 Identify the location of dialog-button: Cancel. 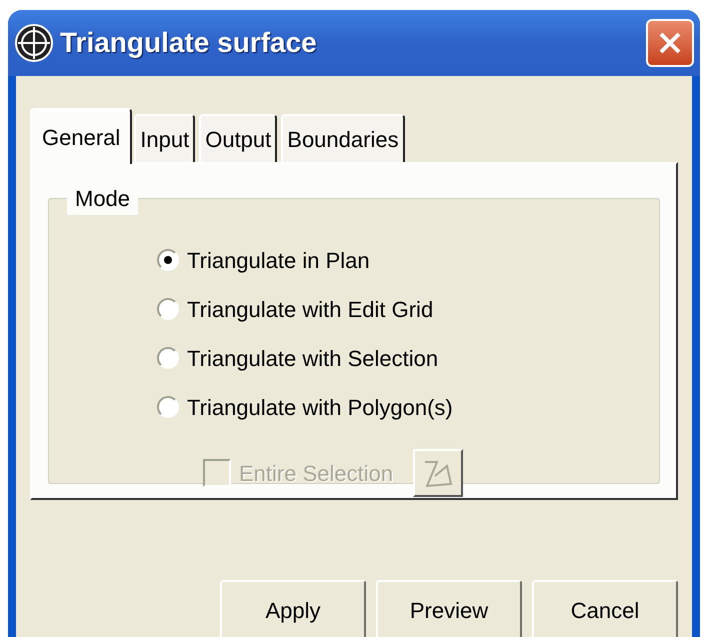
(605, 608).